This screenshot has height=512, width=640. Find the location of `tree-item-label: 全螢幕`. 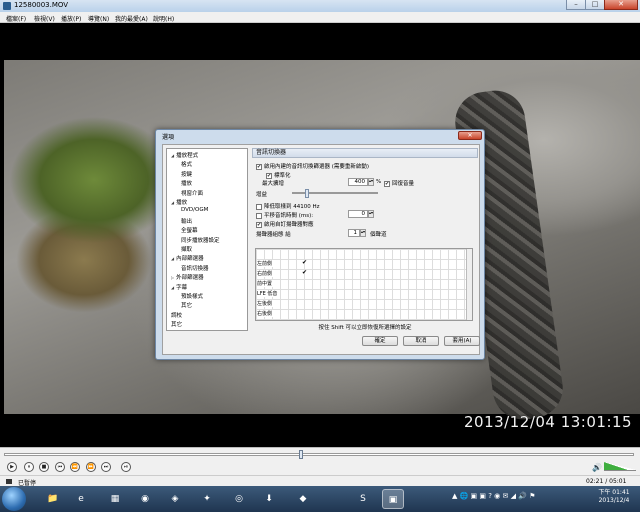

tree-item-label: 全螢幕 is located at coordinates (189, 231).